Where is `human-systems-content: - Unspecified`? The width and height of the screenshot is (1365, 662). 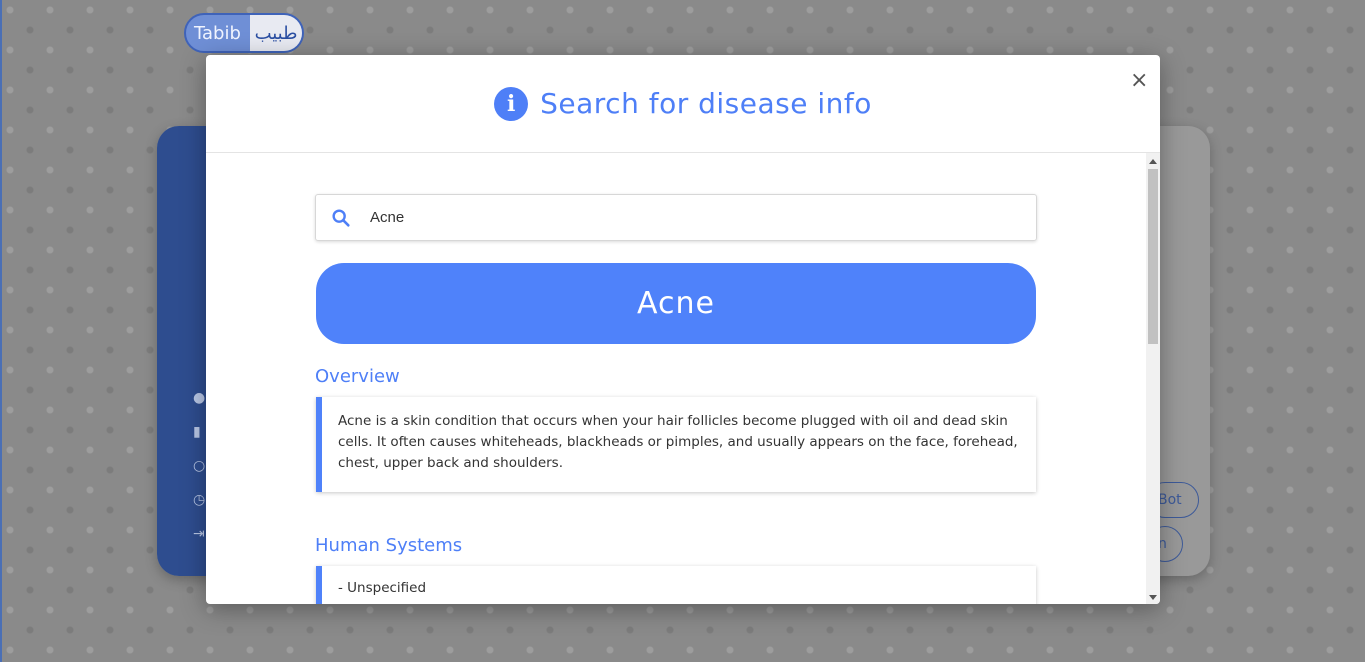 human-systems-content: - Unspecified is located at coordinates (676, 585).